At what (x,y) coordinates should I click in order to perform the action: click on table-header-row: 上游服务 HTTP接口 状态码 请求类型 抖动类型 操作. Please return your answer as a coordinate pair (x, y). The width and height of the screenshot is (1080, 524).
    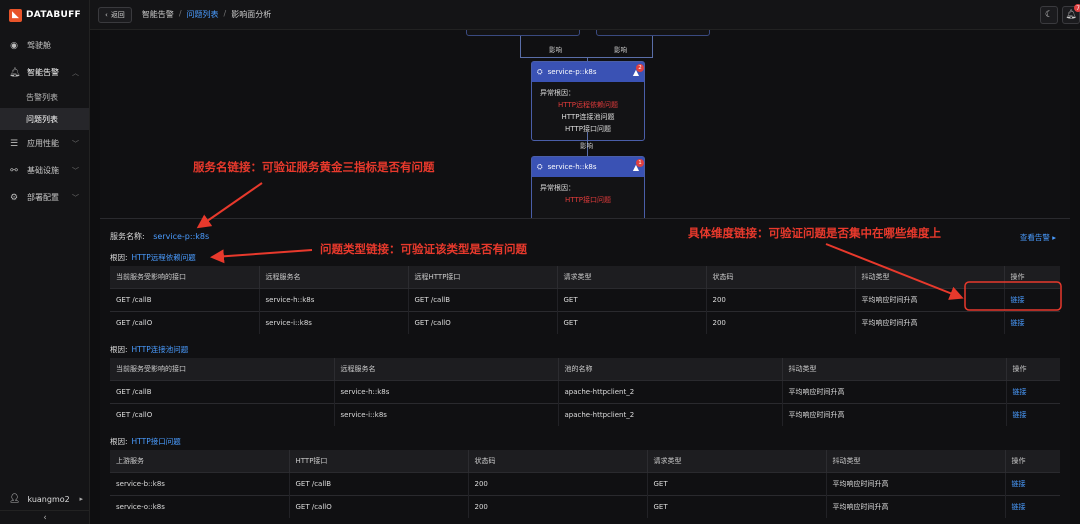
    Looking at the image, I should click on (585, 461).